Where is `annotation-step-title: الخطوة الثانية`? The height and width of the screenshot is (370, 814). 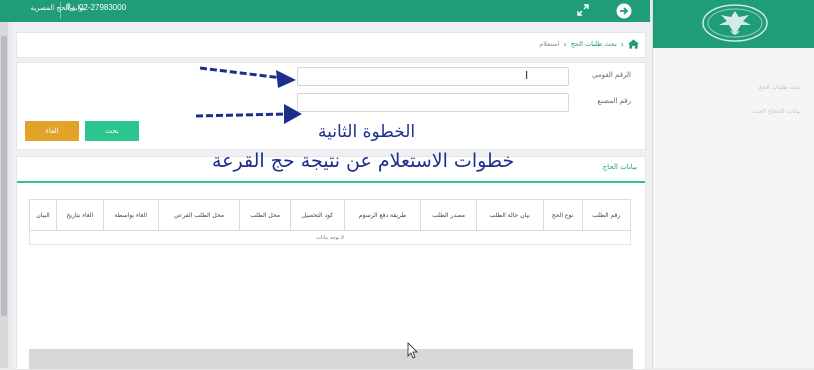 annotation-step-title: الخطوة الثانية is located at coordinates (367, 132).